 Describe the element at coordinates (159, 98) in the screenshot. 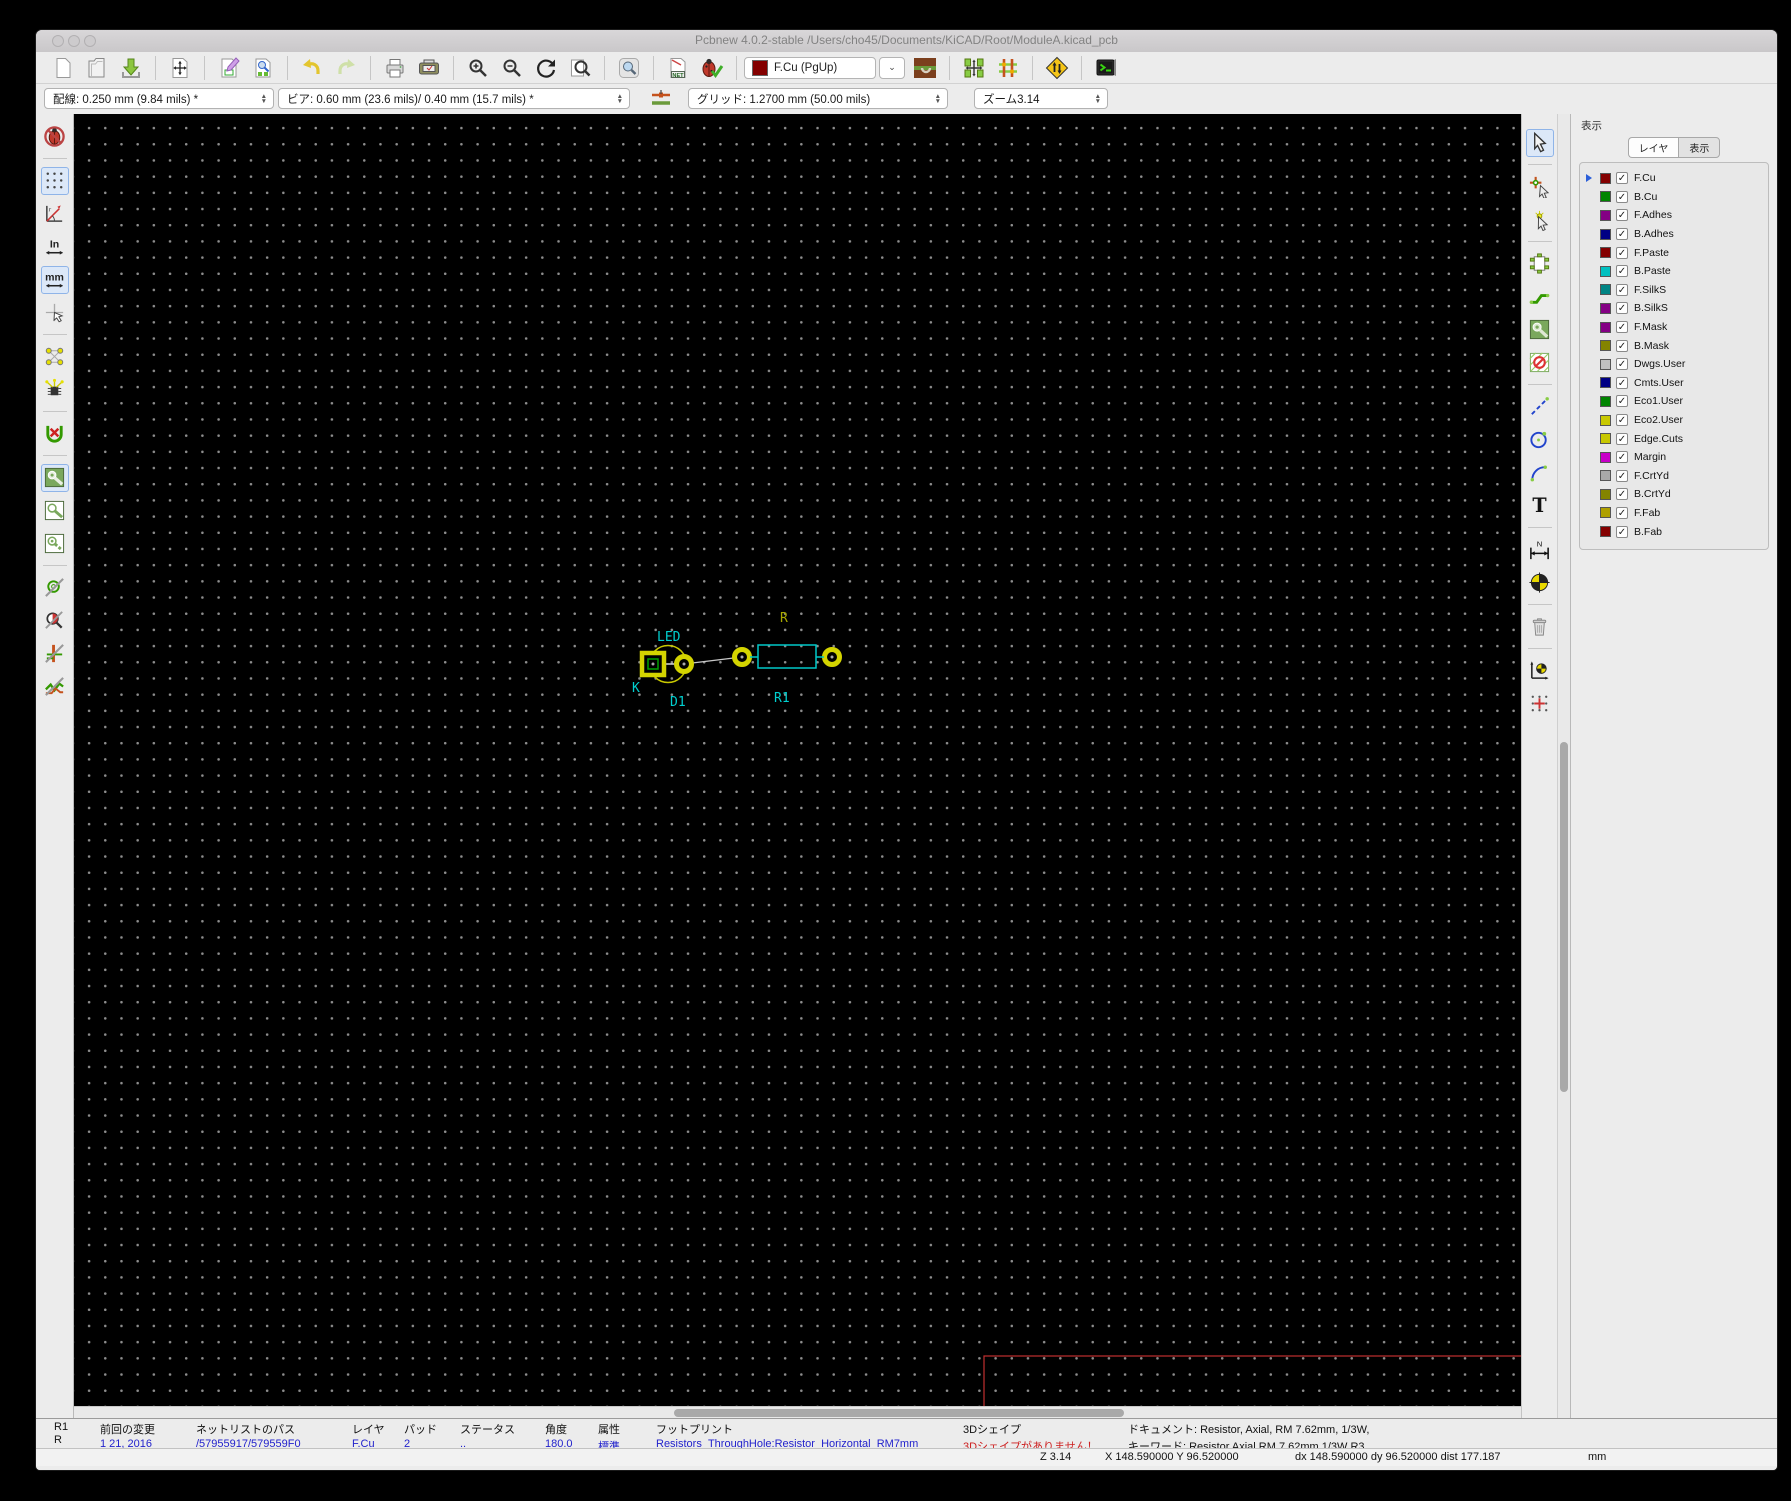

I see `track-width-select: 配線: 0.250 mm (9.84 mils) * ▲ ▼` at that location.